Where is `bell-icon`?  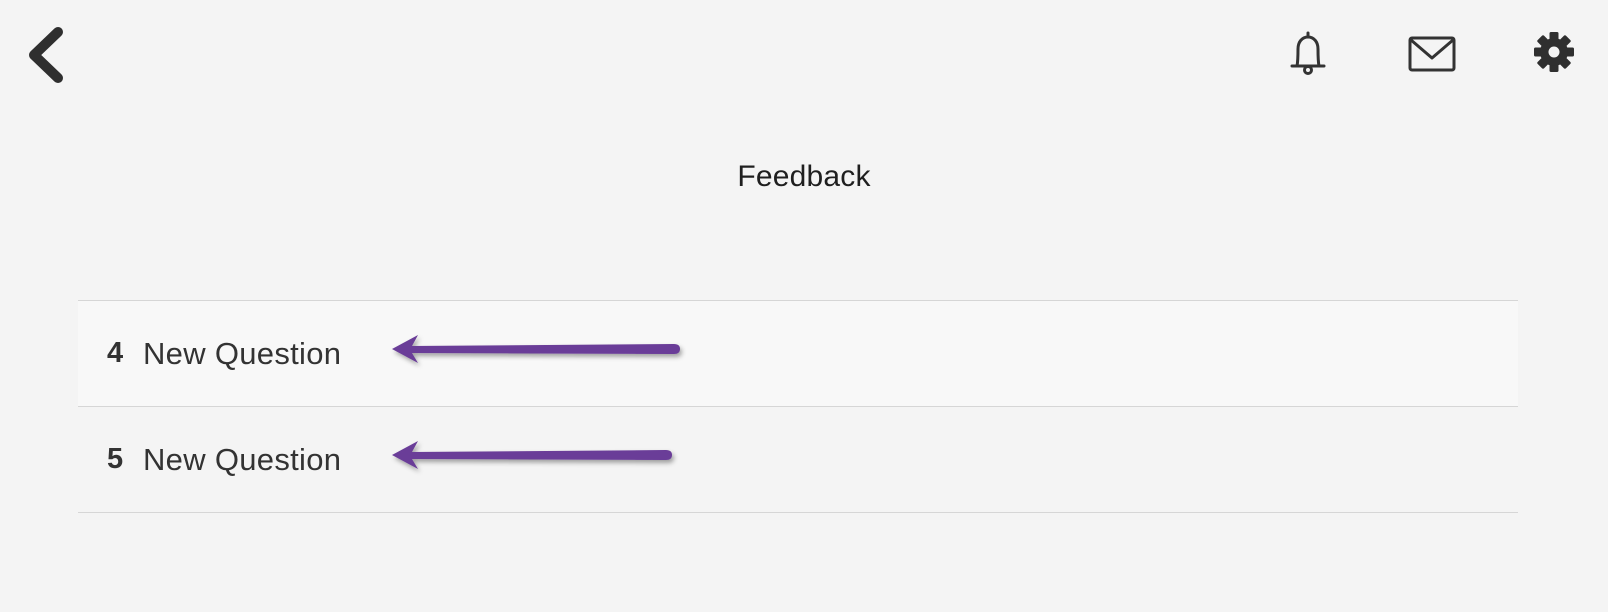 bell-icon is located at coordinates (1308, 53).